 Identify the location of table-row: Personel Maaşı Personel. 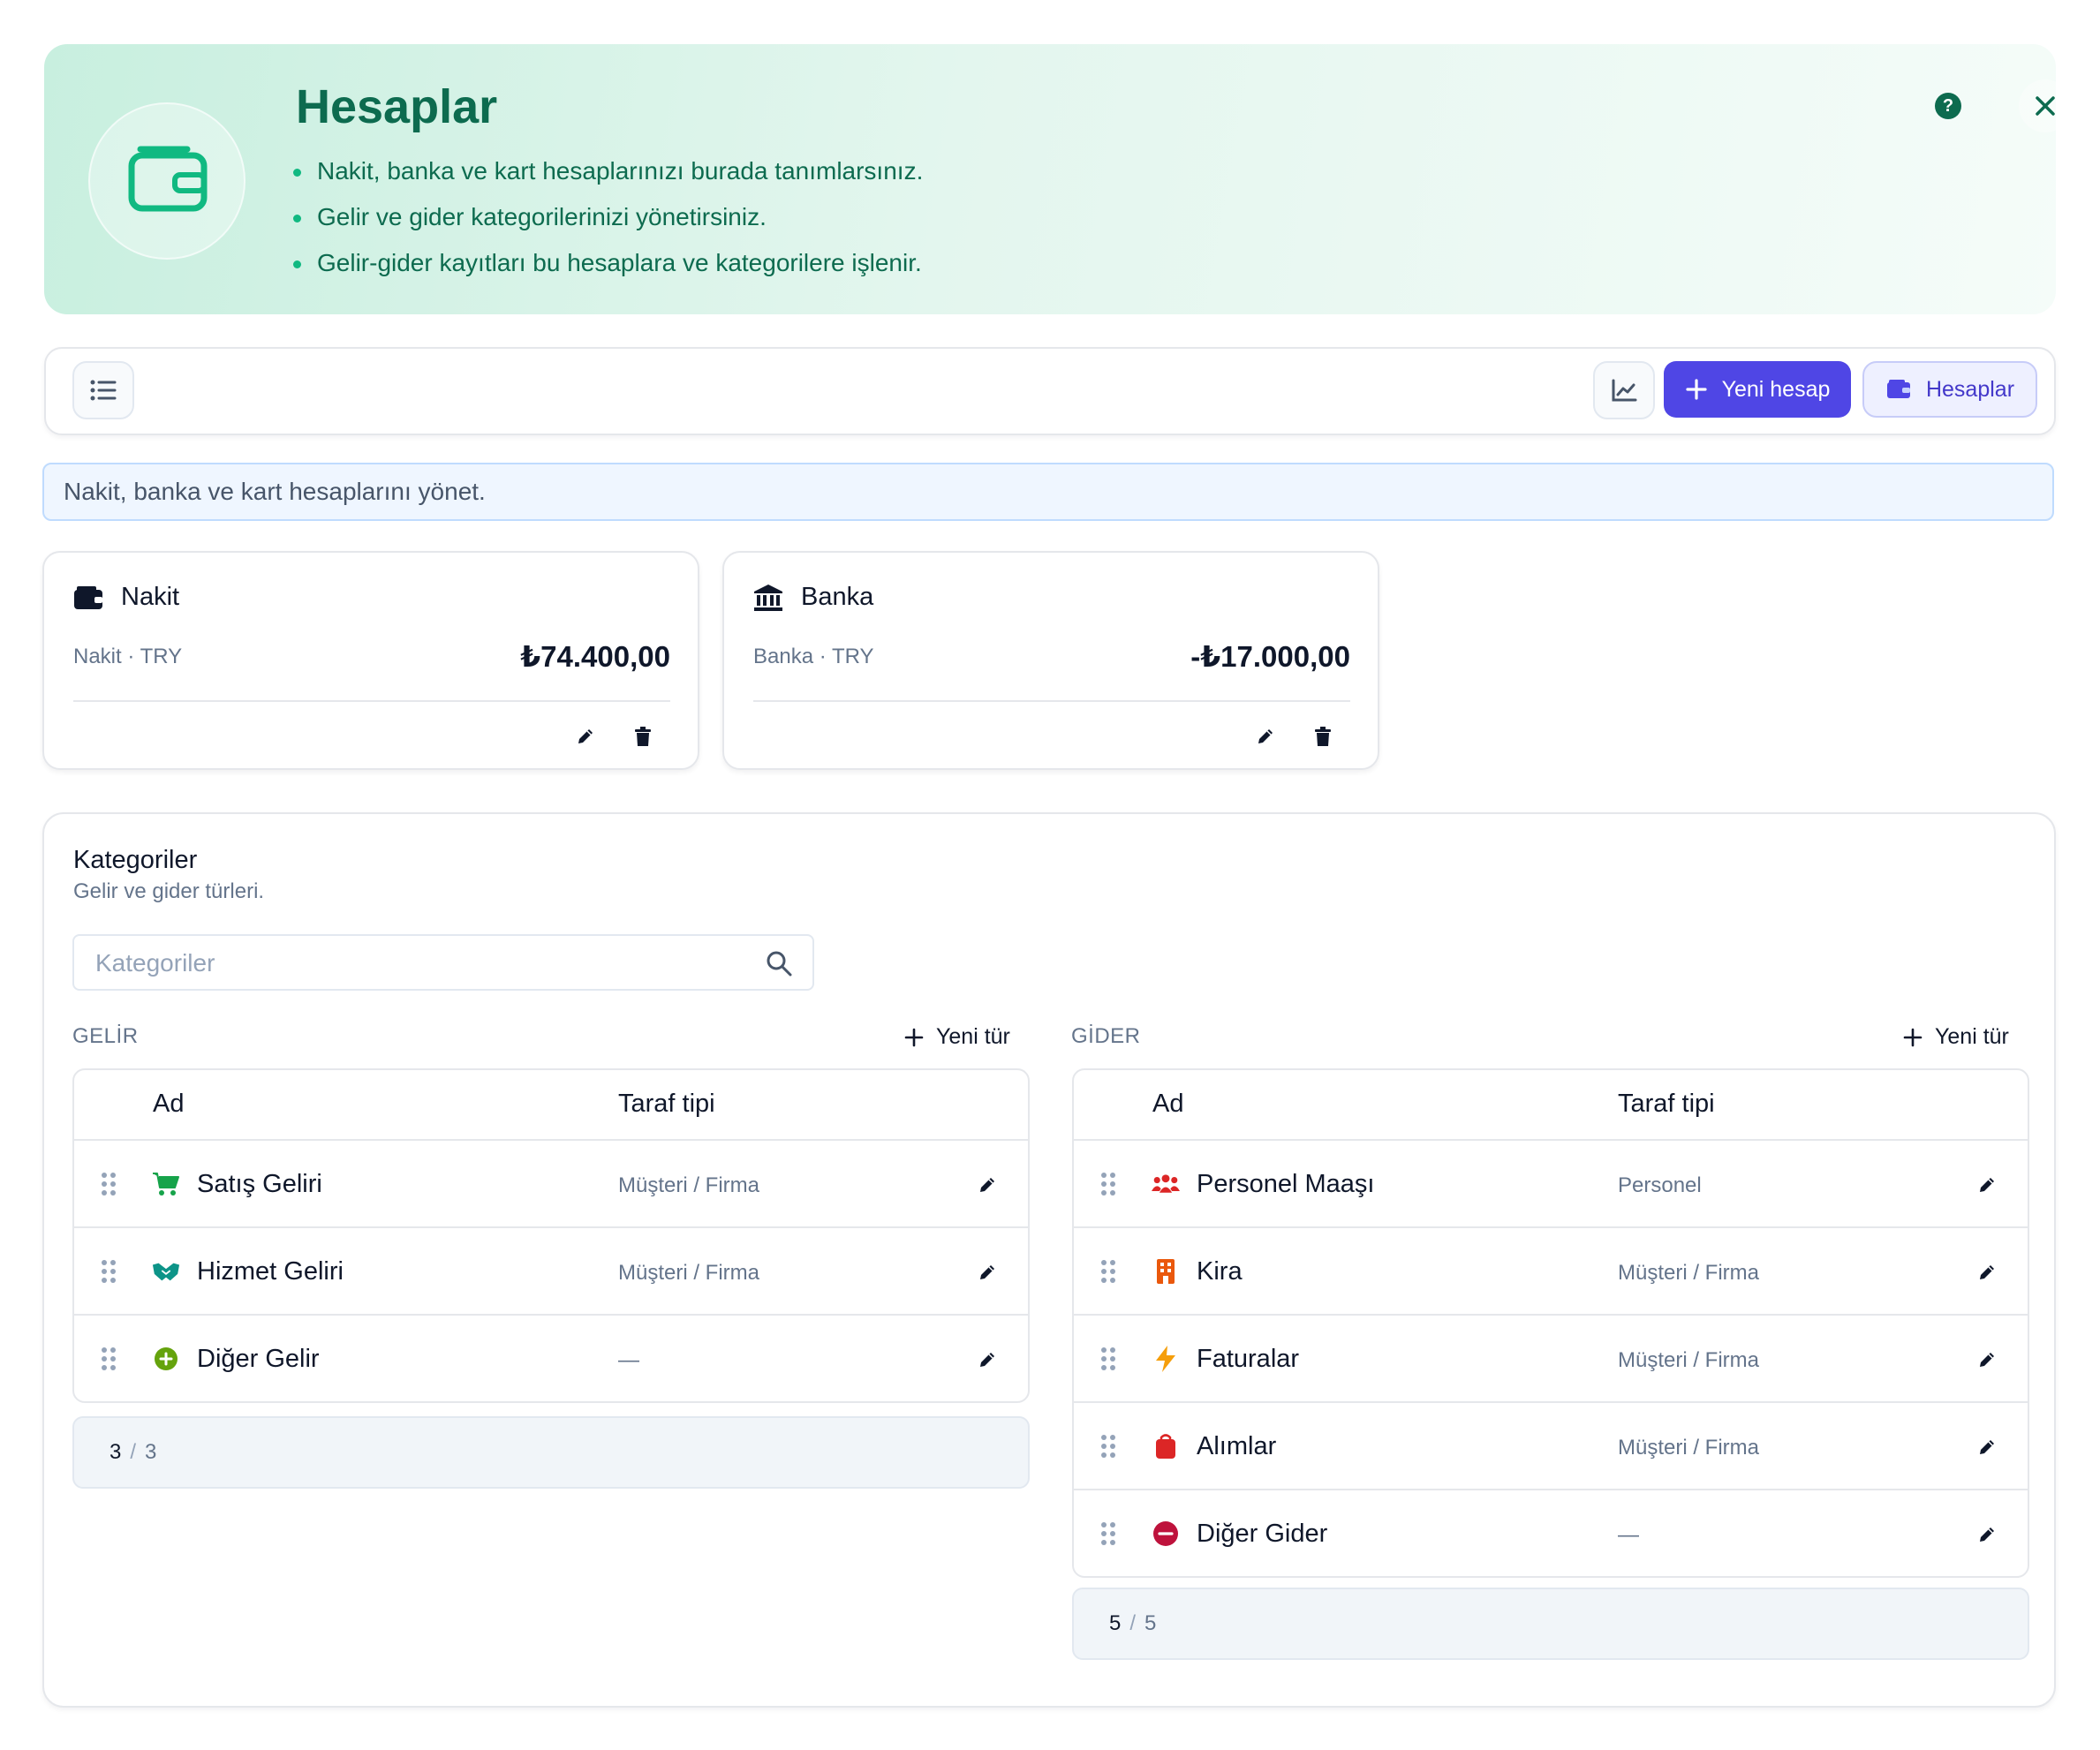
(1551, 1184).